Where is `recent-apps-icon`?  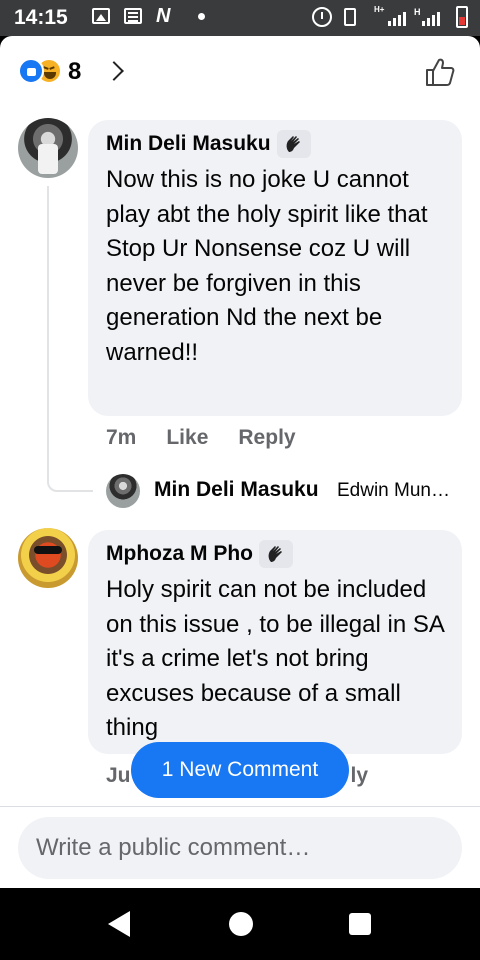 recent-apps-icon is located at coordinates (360, 924).